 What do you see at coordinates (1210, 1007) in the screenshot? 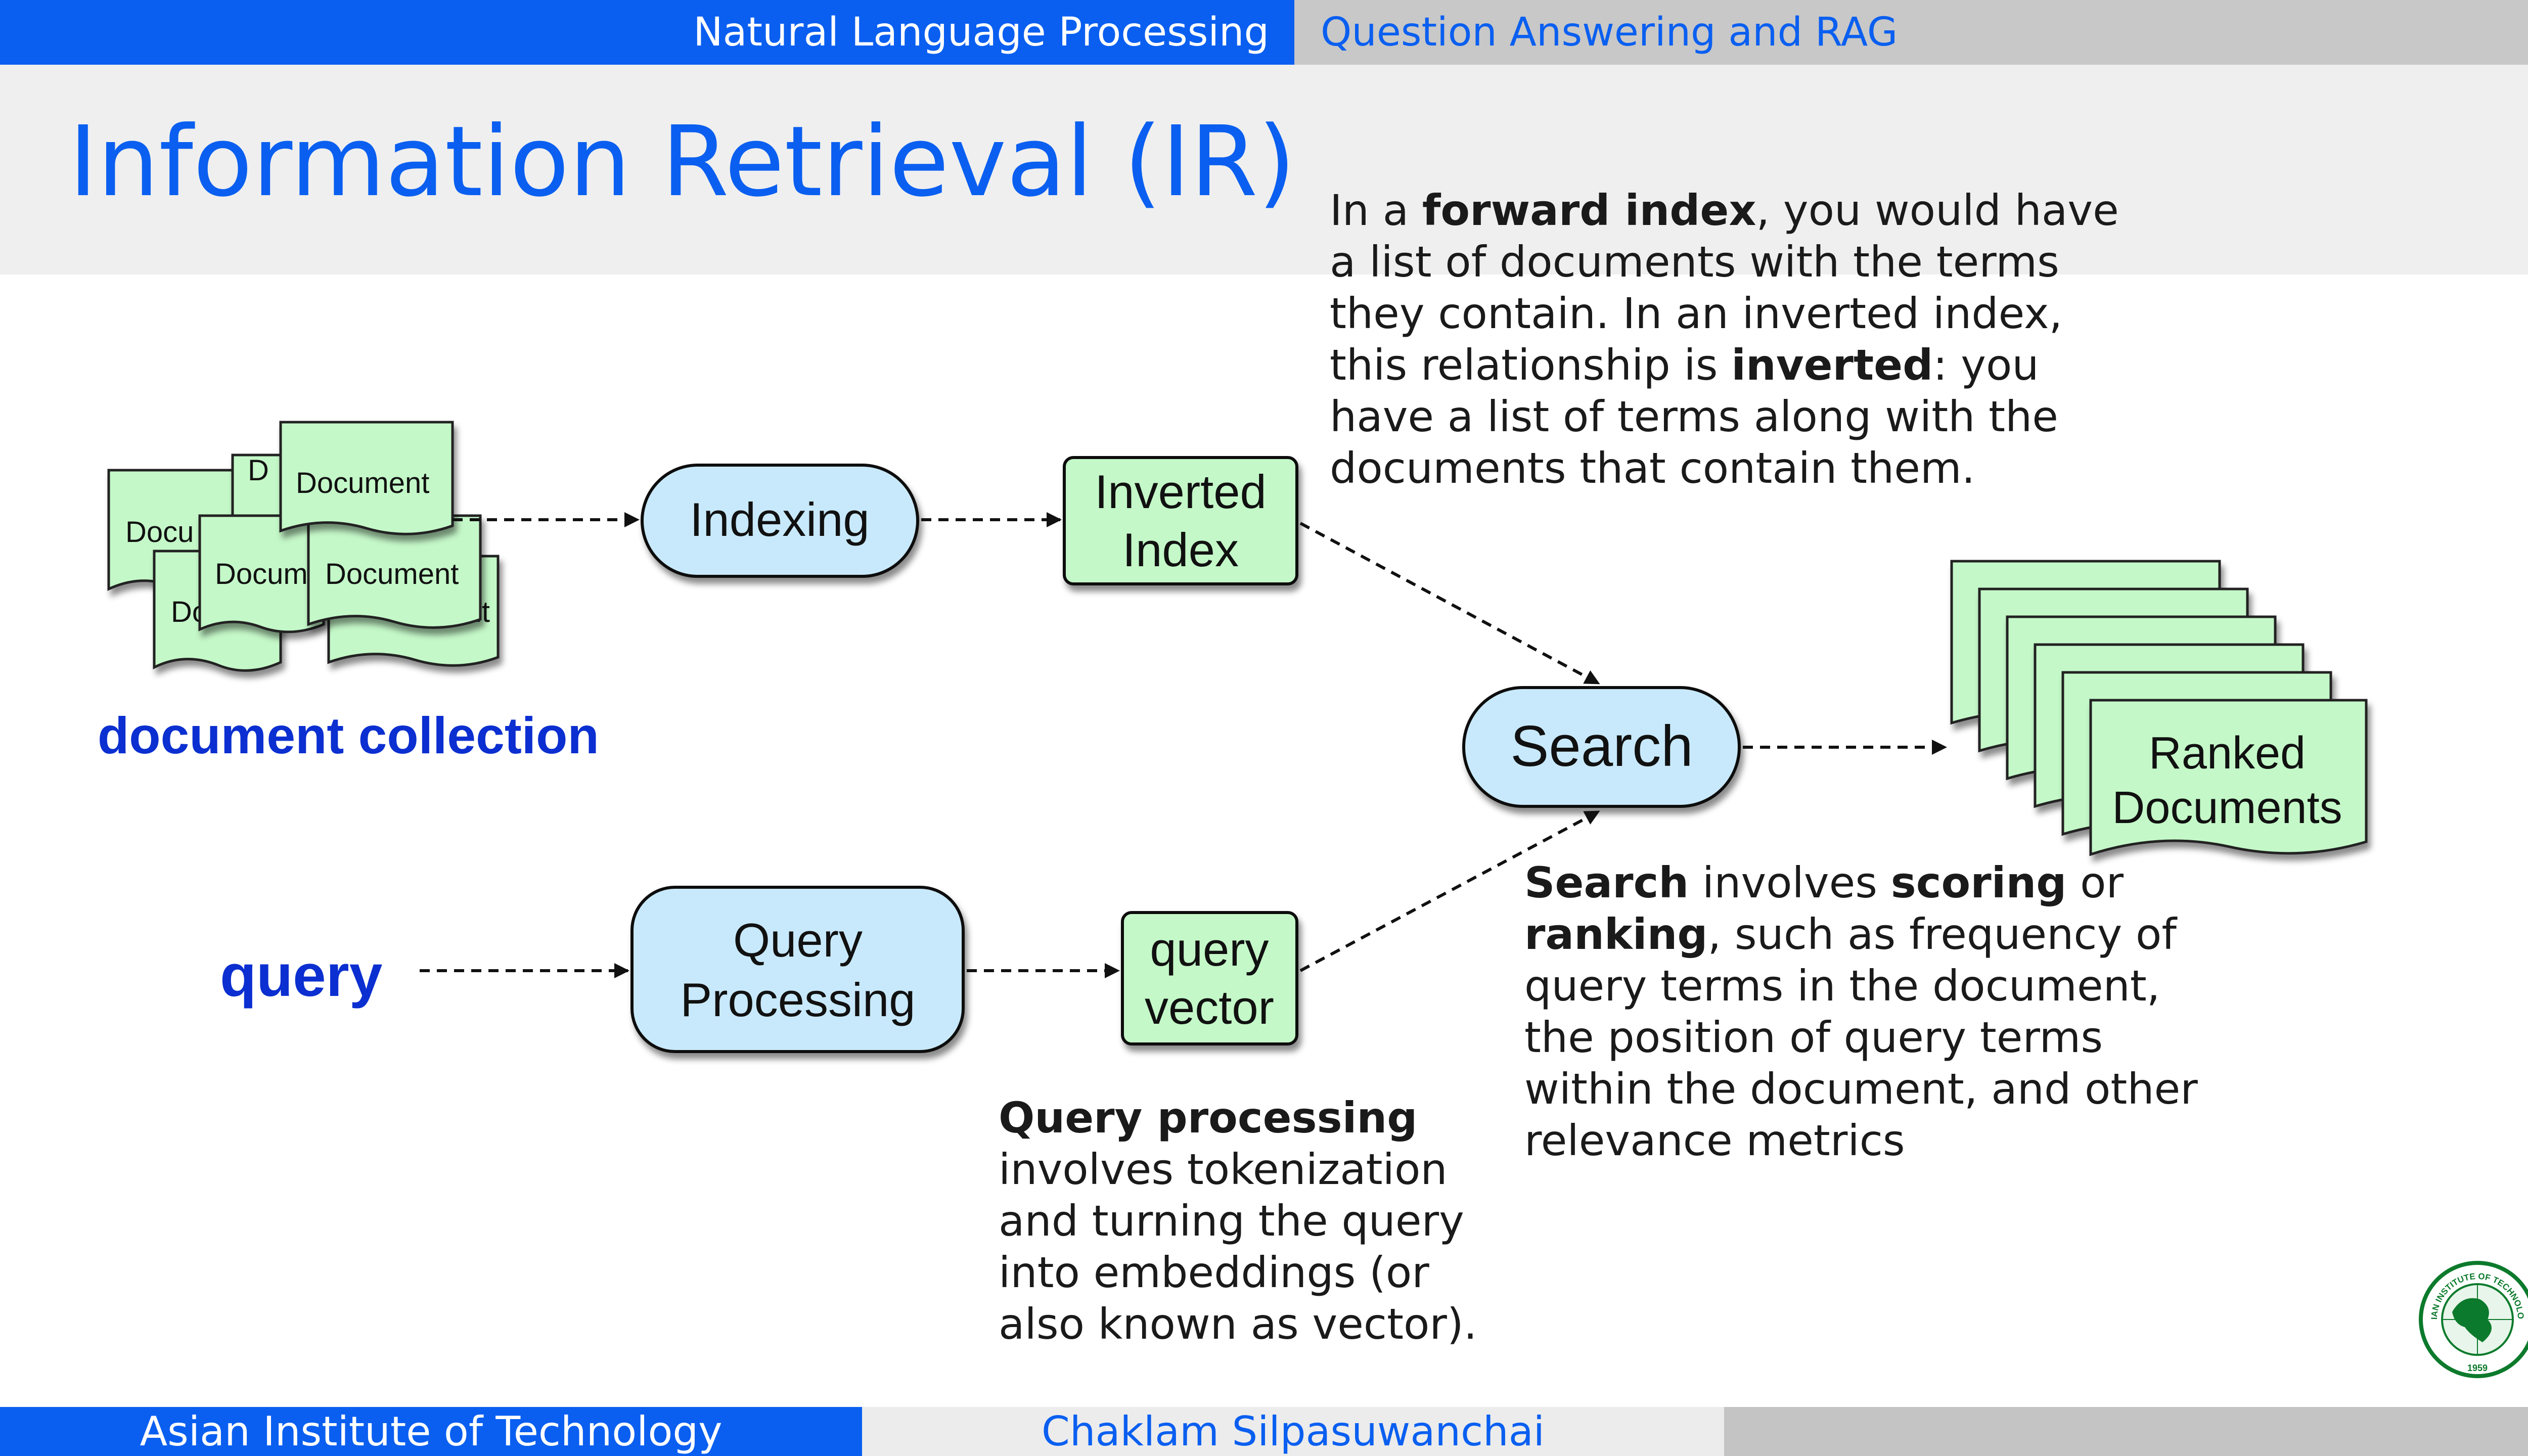
I see `query-vector-line2: vector` at bounding box center [1210, 1007].